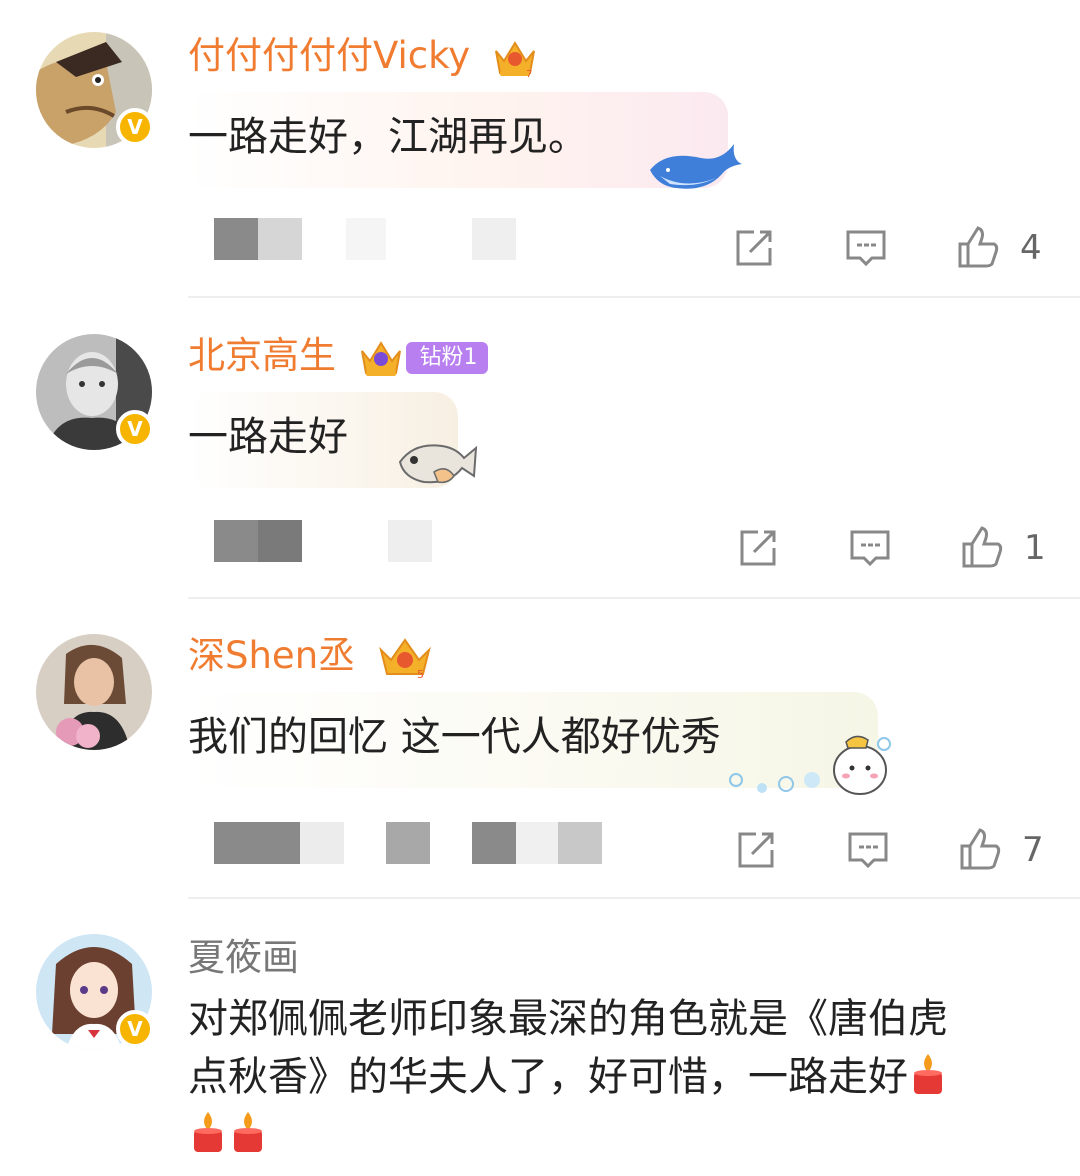  What do you see at coordinates (696, 166) in the screenshot?
I see `whale-sticker` at bounding box center [696, 166].